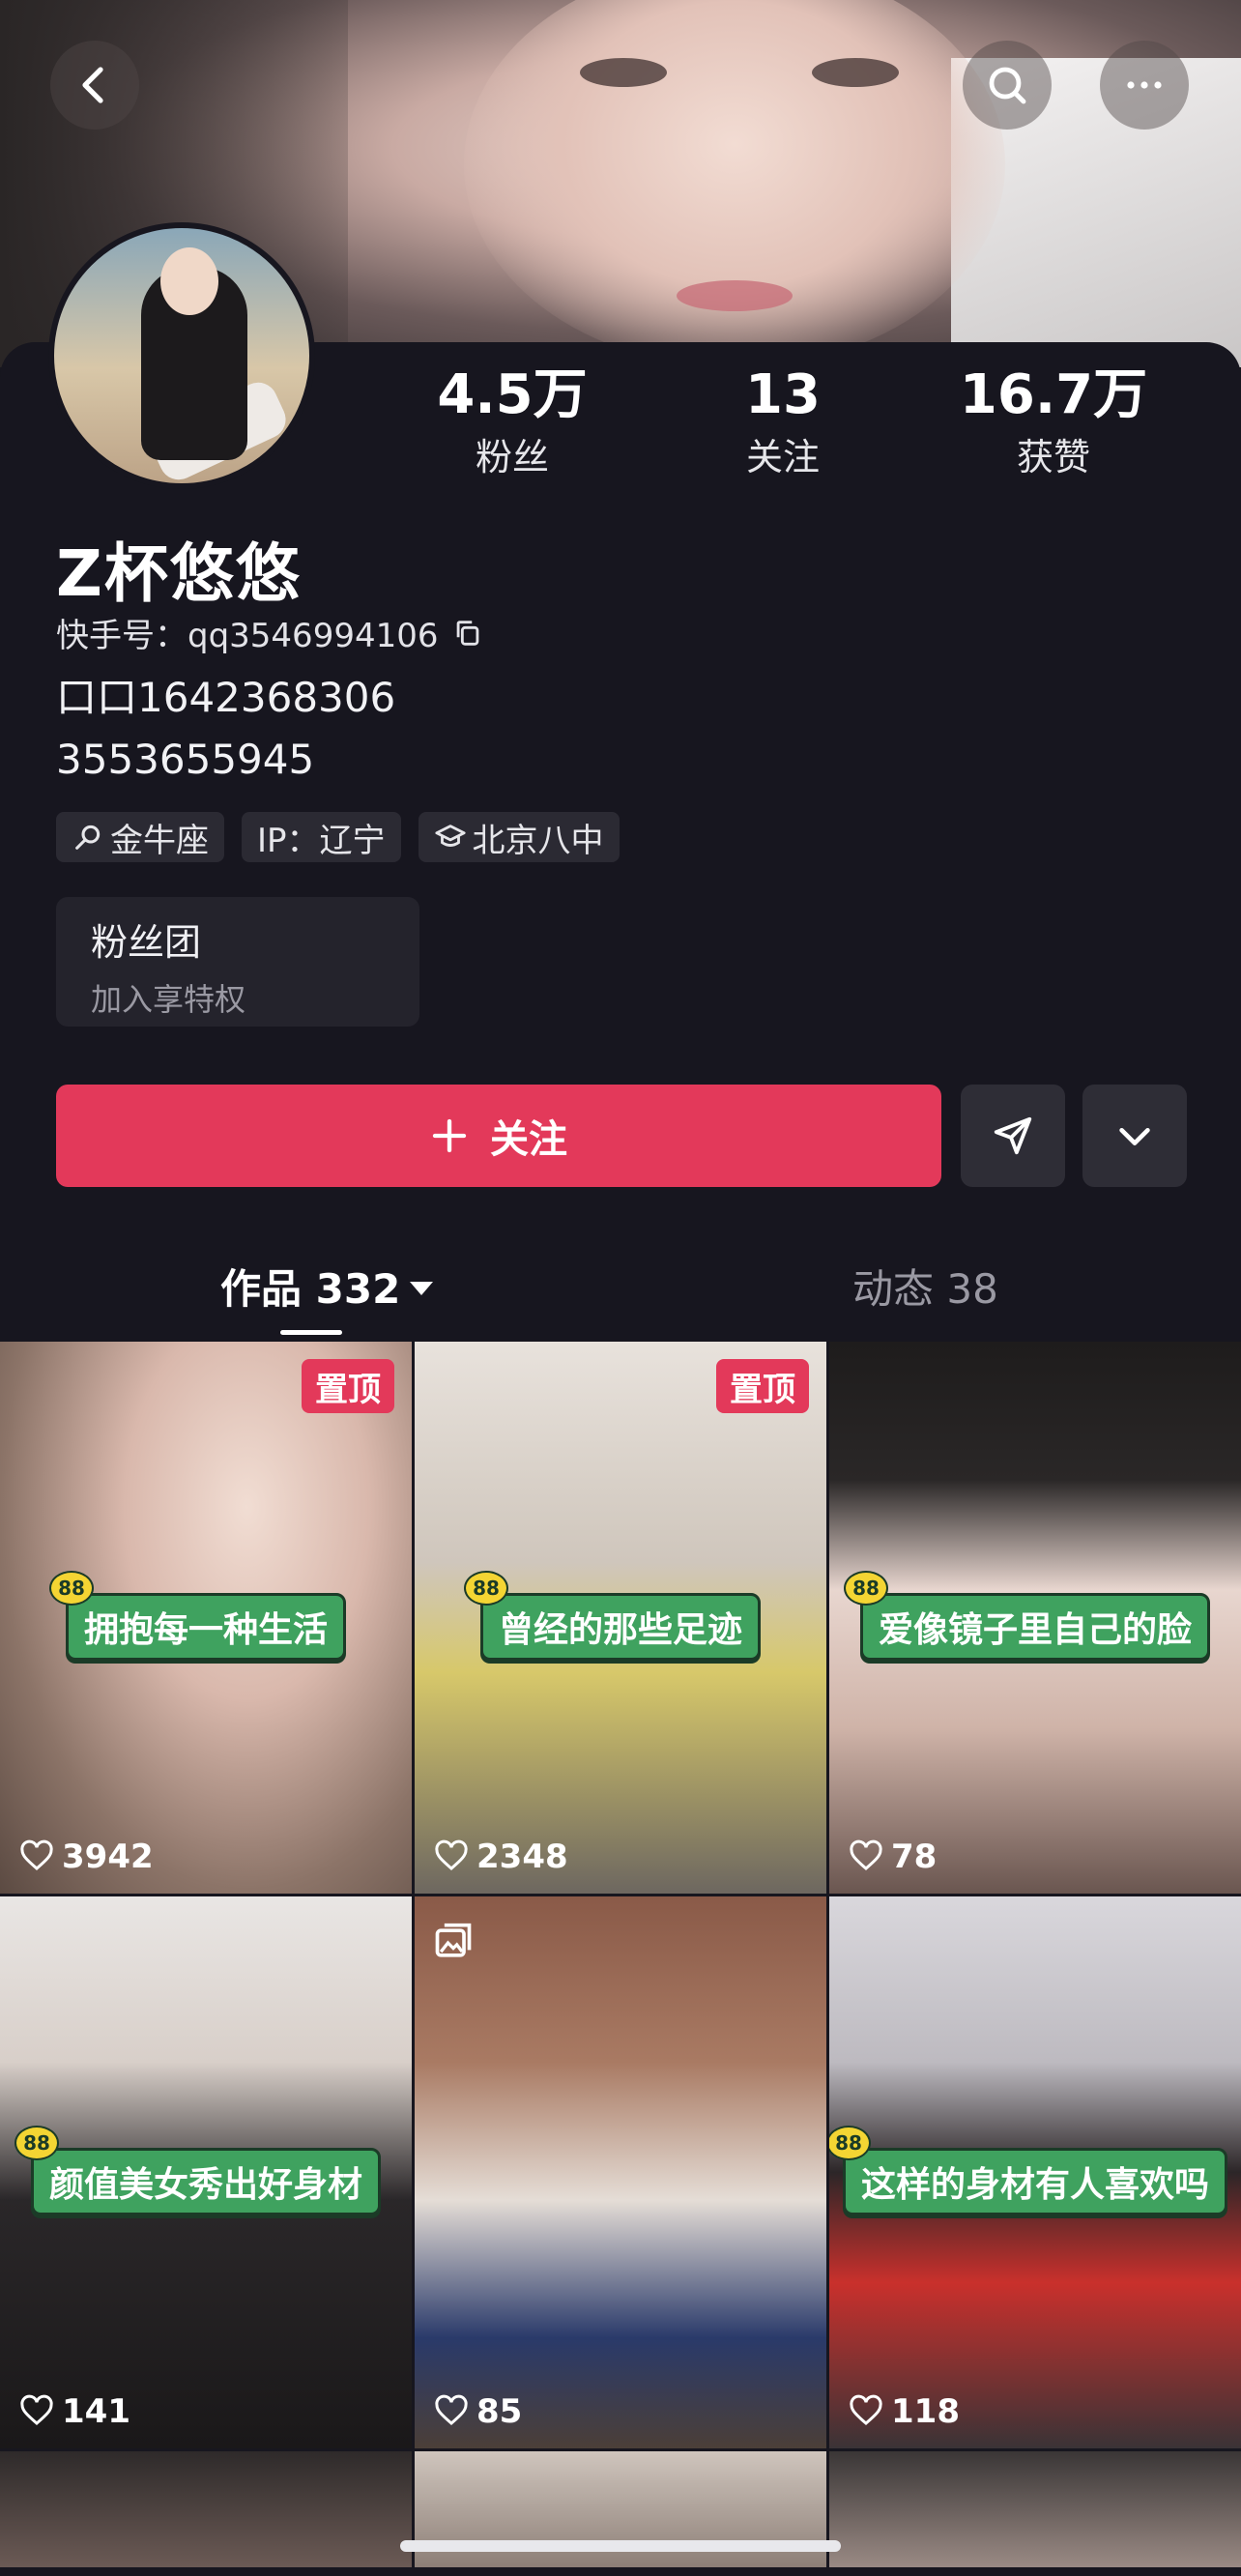  What do you see at coordinates (620, 1295) in the screenshot?
I see `content-tabs: 作品 332 动态 38` at bounding box center [620, 1295].